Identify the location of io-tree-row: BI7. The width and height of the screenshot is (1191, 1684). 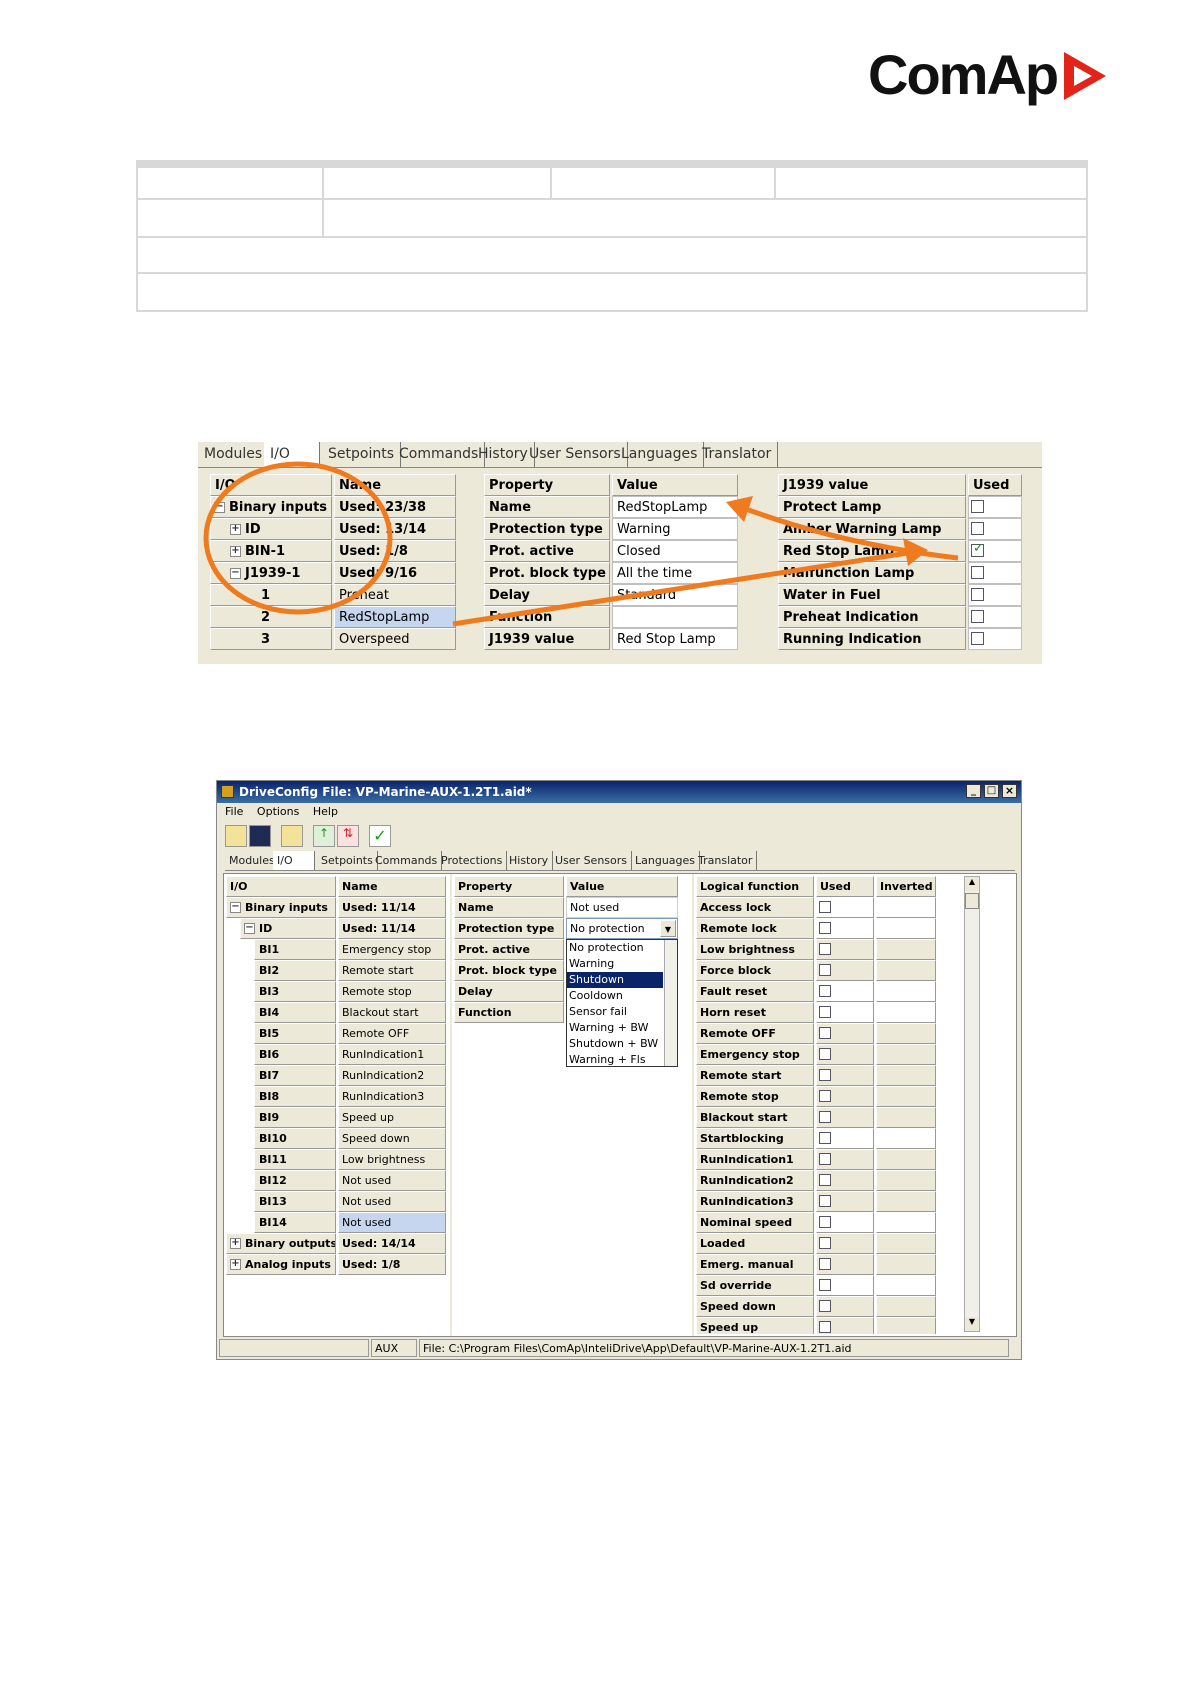
(295, 1075).